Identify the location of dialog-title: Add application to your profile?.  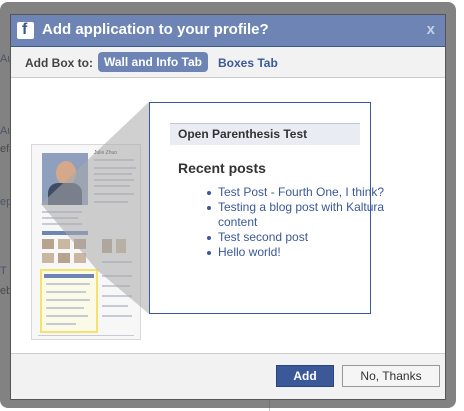
(155, 29).